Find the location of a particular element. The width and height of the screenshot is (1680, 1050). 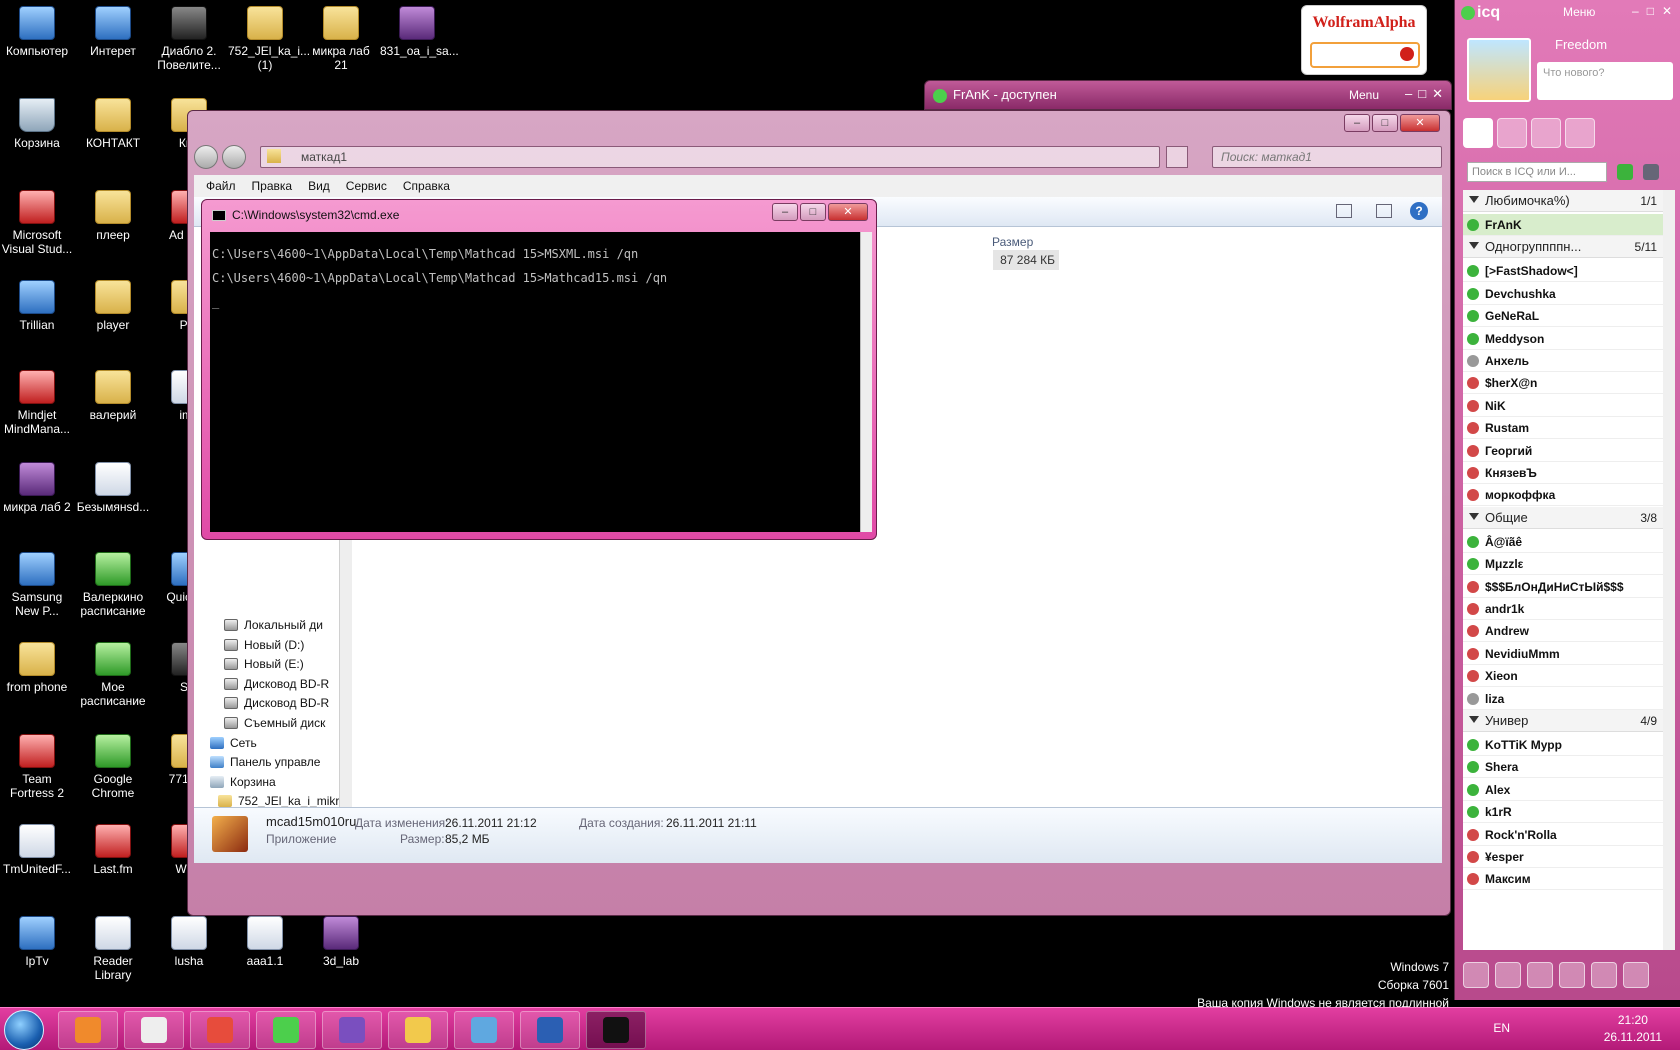

contact-item: Георгий is located at coordinates (1563, 451).